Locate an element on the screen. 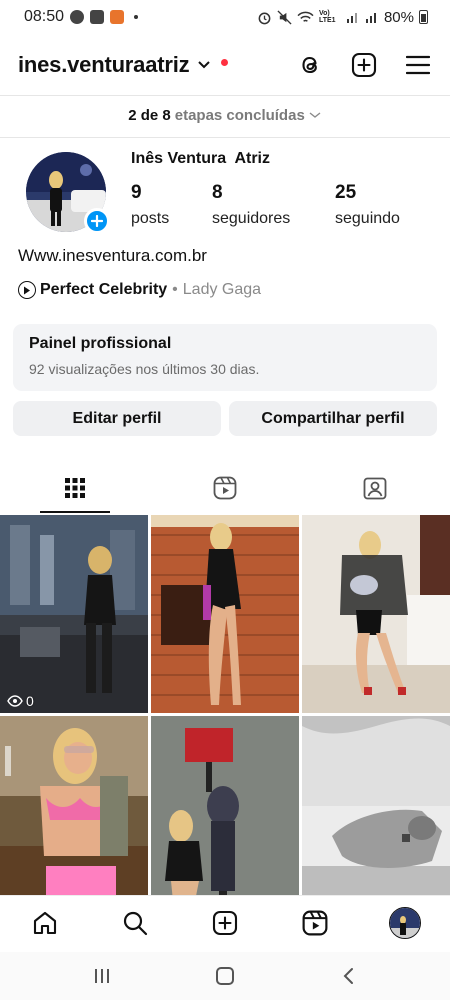 This screenshot has width=450, height=1000. steps-count: 2 de 8 is located at coordinates (149, 115).